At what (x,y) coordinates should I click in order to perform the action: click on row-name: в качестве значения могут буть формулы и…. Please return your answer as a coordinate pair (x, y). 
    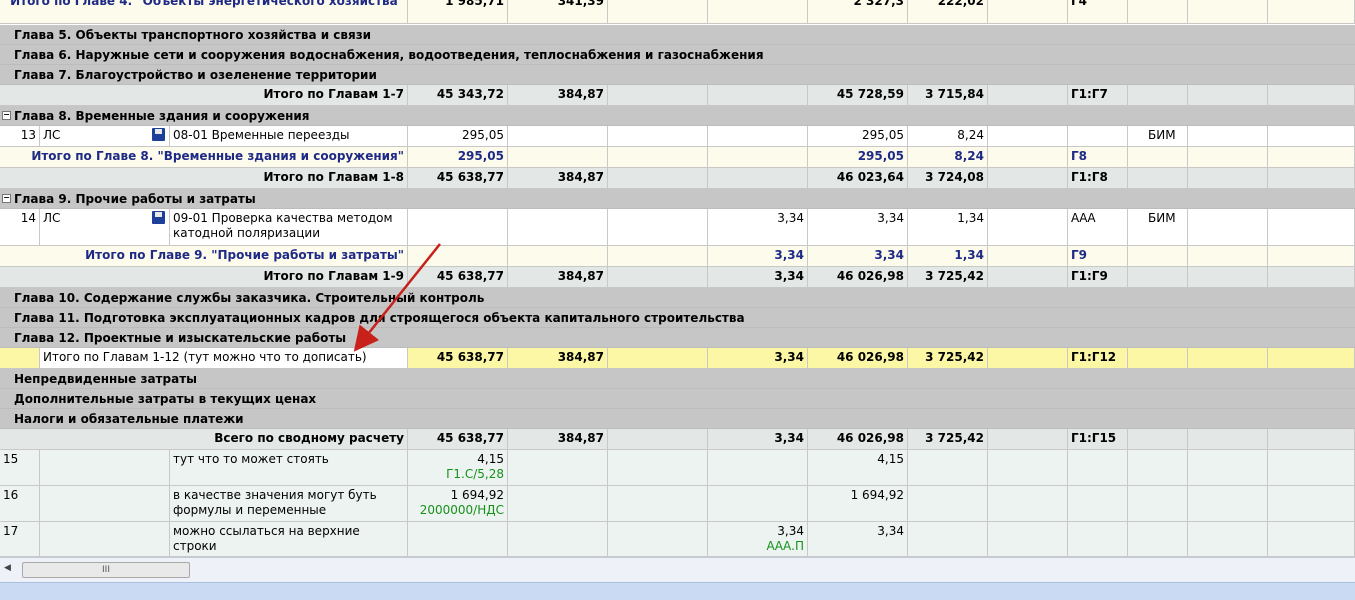
    Looking at the image, I should click on (289, 504).